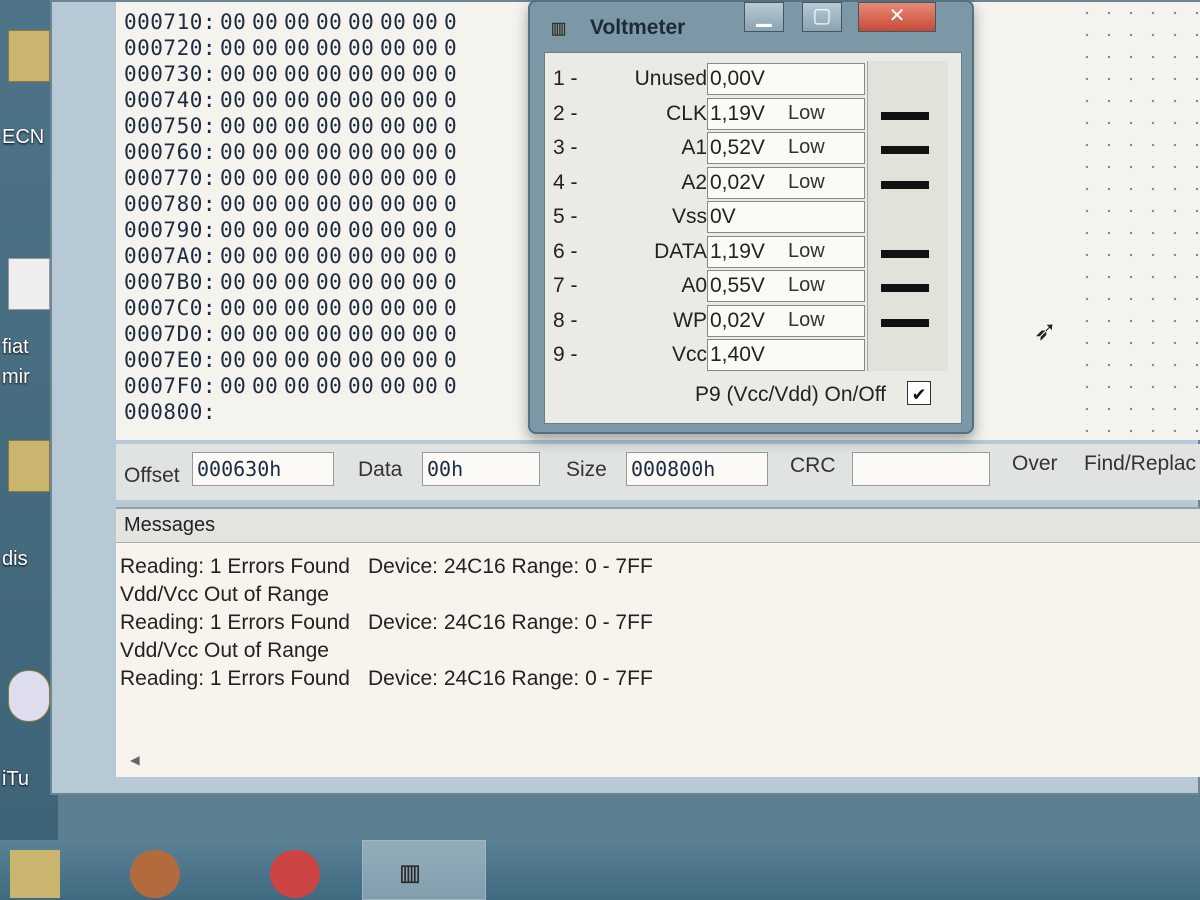  I want to click on close-button: ✕, so click(897, 17).